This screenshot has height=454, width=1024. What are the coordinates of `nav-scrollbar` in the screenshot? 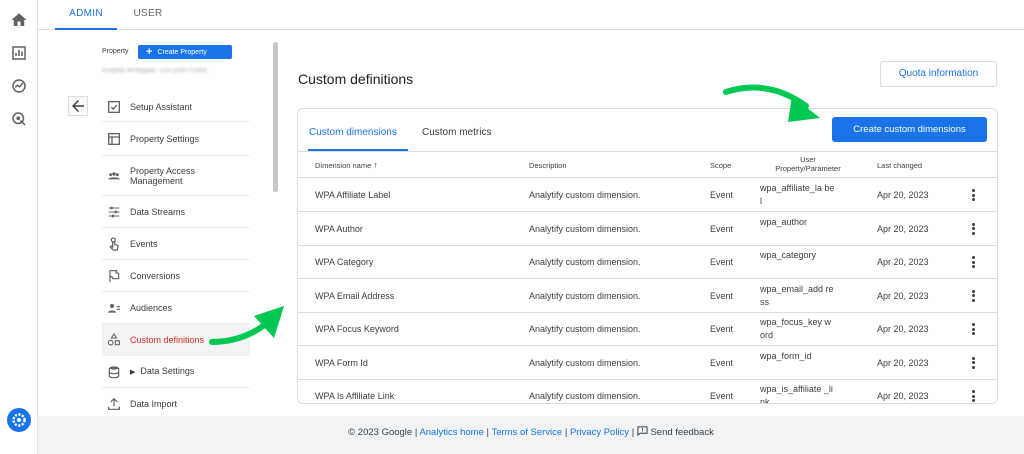 It's located at (275, 117).